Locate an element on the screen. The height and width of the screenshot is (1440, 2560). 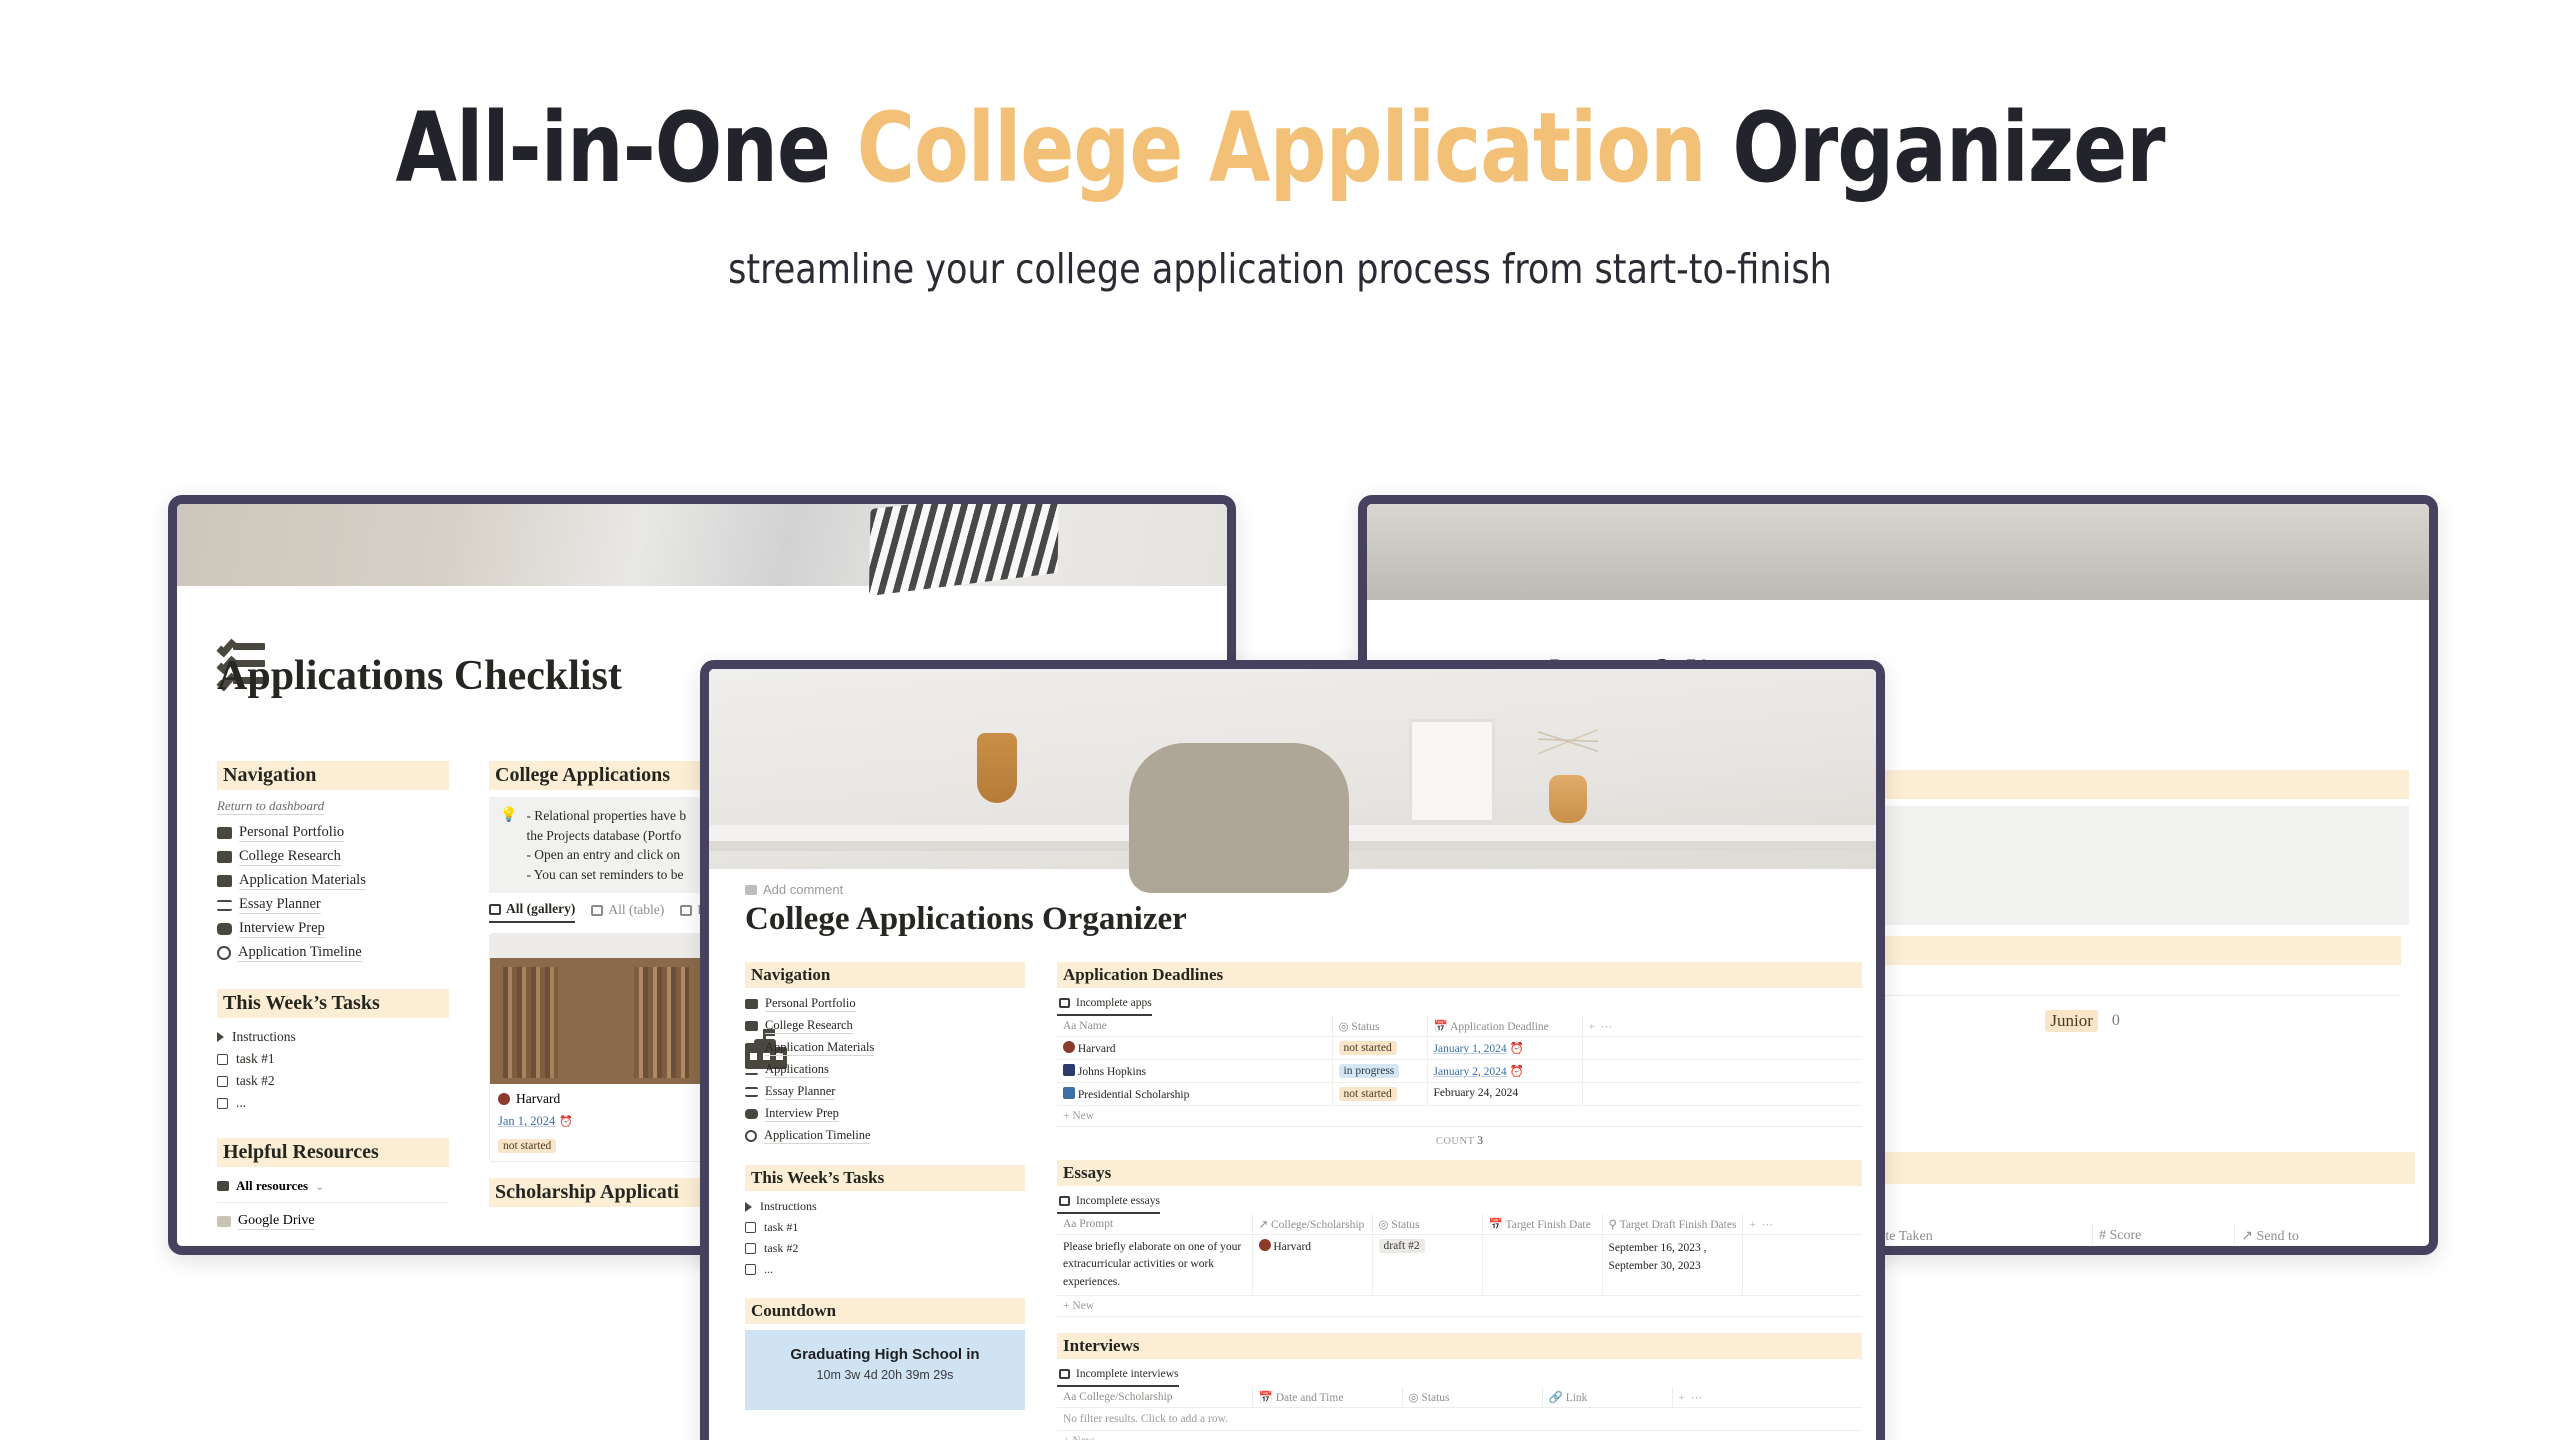
deadlines-count: COUNT 3 is located at coordinates (1459, 1140).